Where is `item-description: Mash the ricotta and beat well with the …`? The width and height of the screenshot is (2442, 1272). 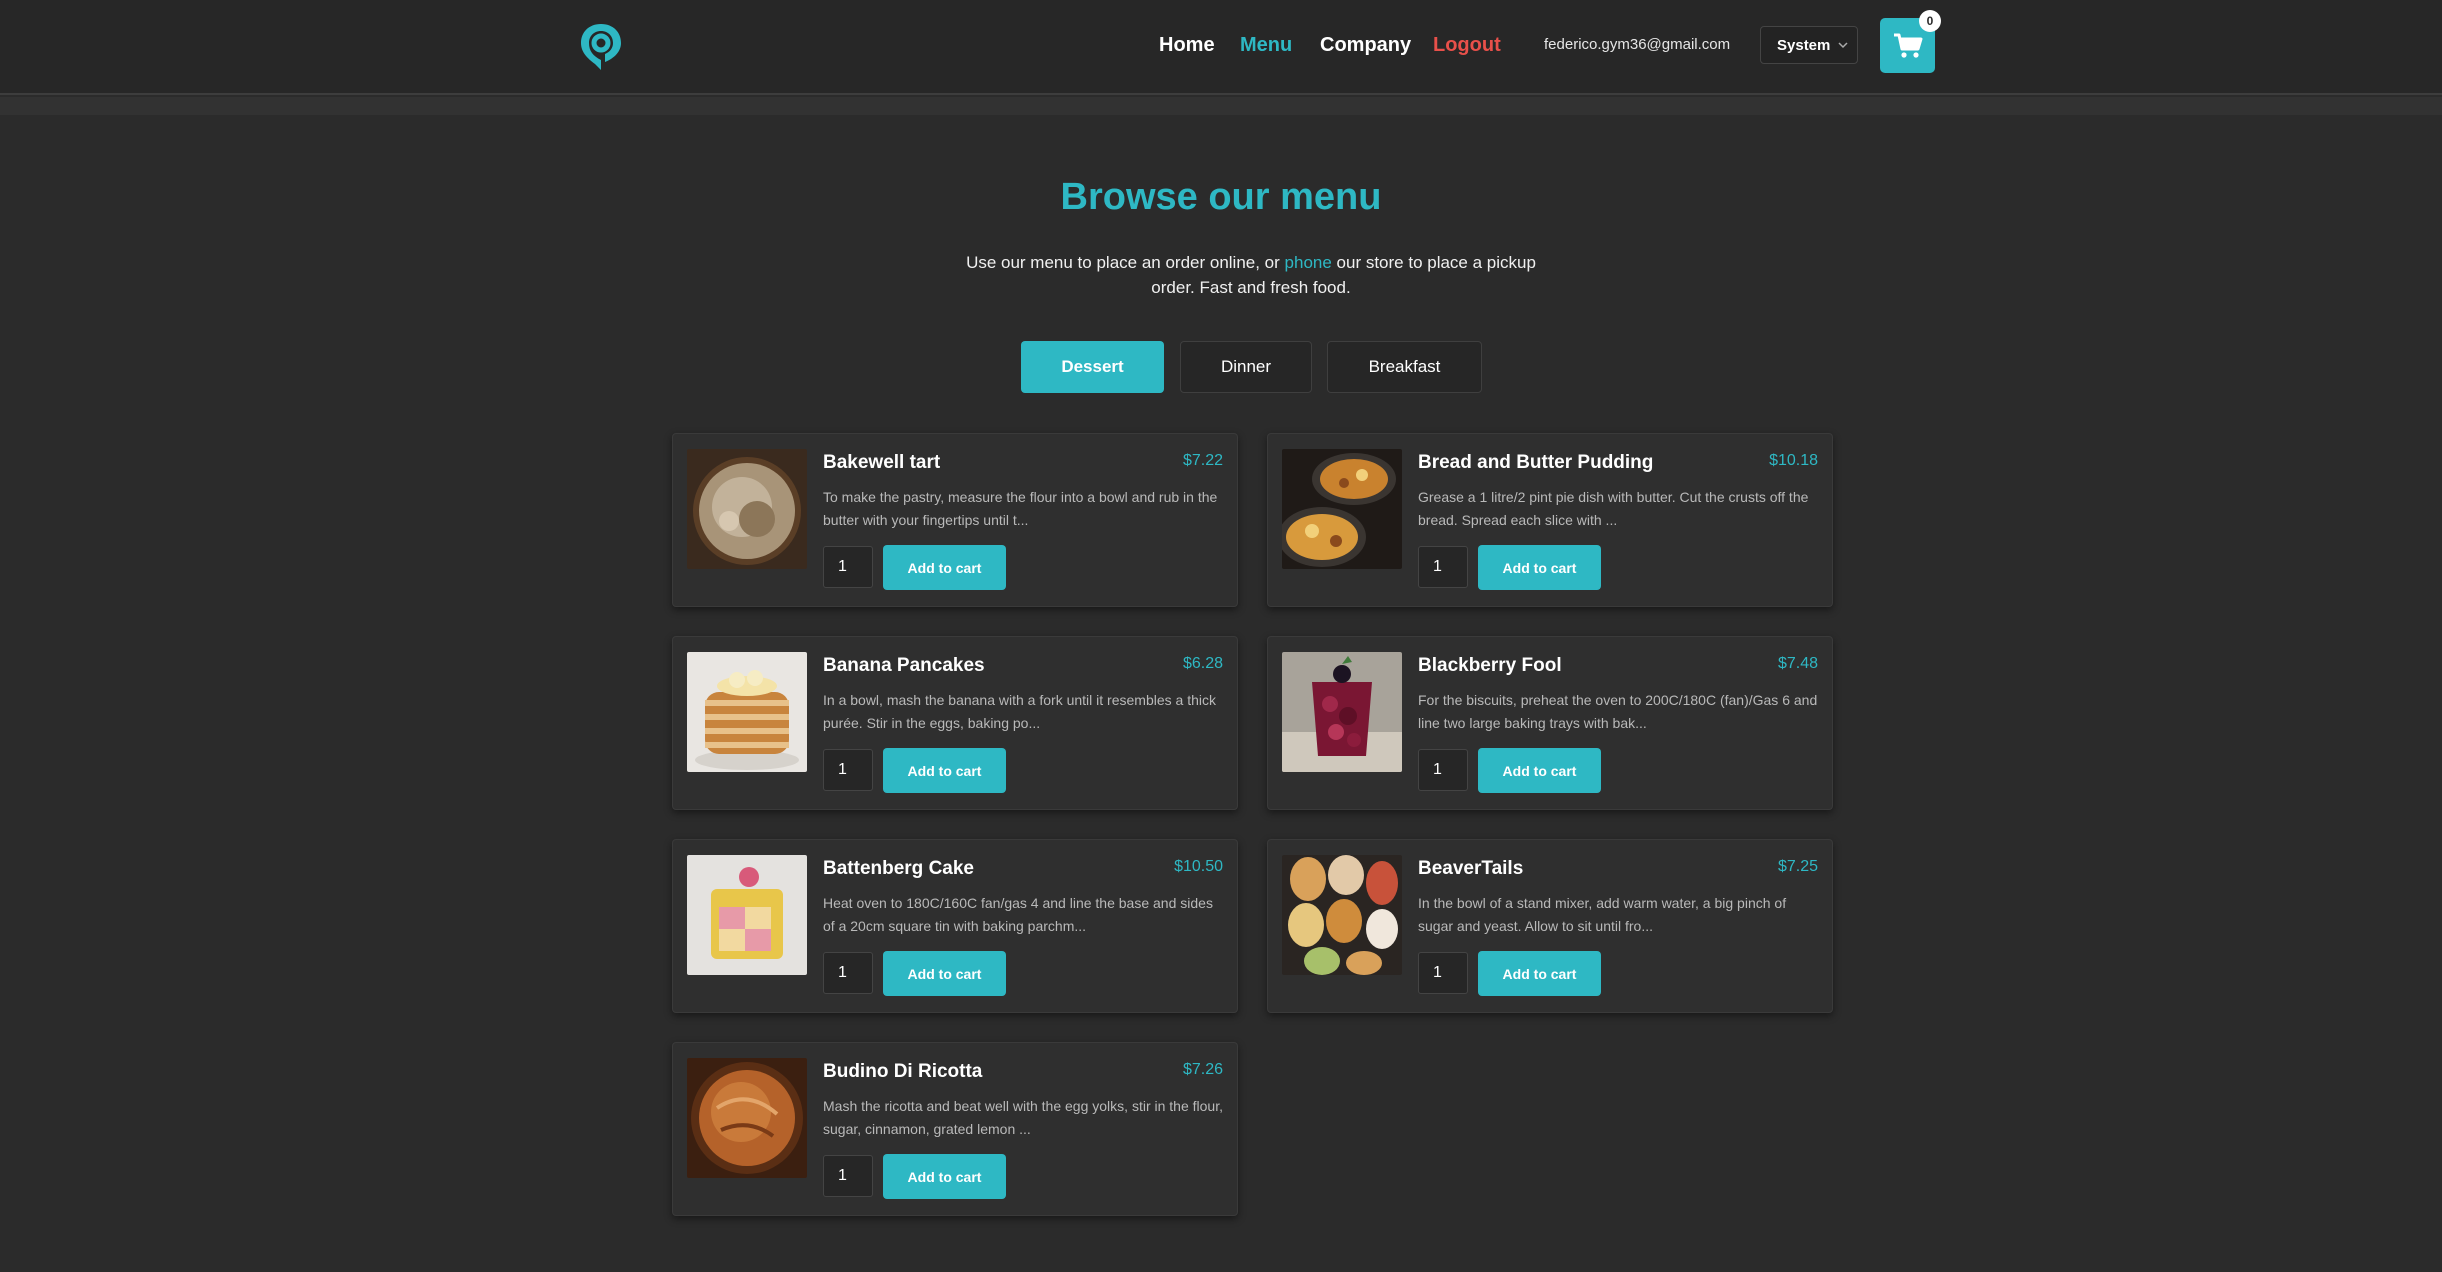
item-description: Mash the ricotta and beat well with the … is located at coordinates (1023, 1117).